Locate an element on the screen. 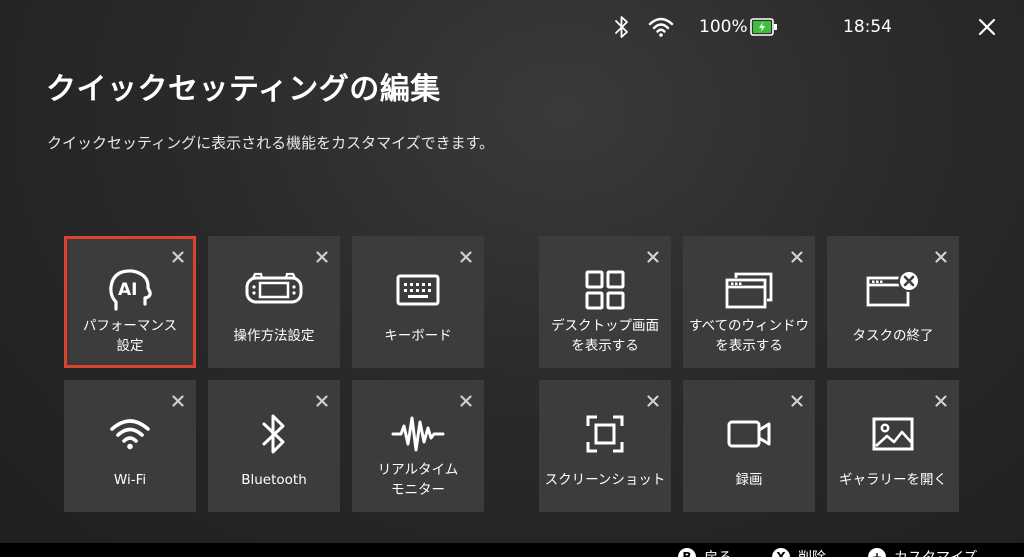 This screenshot has height=557, width=1024. back-hint: B 戻る is located at coordinates (705, 552).